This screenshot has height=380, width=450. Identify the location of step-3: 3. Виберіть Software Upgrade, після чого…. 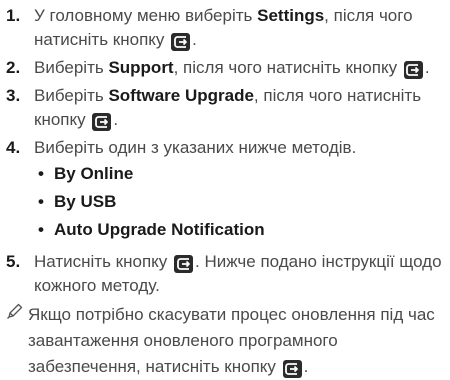
(228, 108).